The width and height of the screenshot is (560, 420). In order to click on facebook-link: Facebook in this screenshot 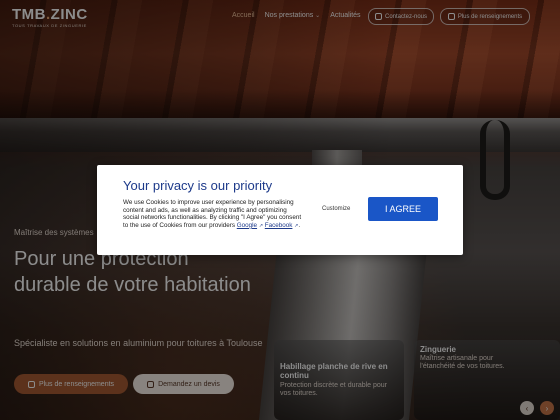, I will do `click(279, 225)`.